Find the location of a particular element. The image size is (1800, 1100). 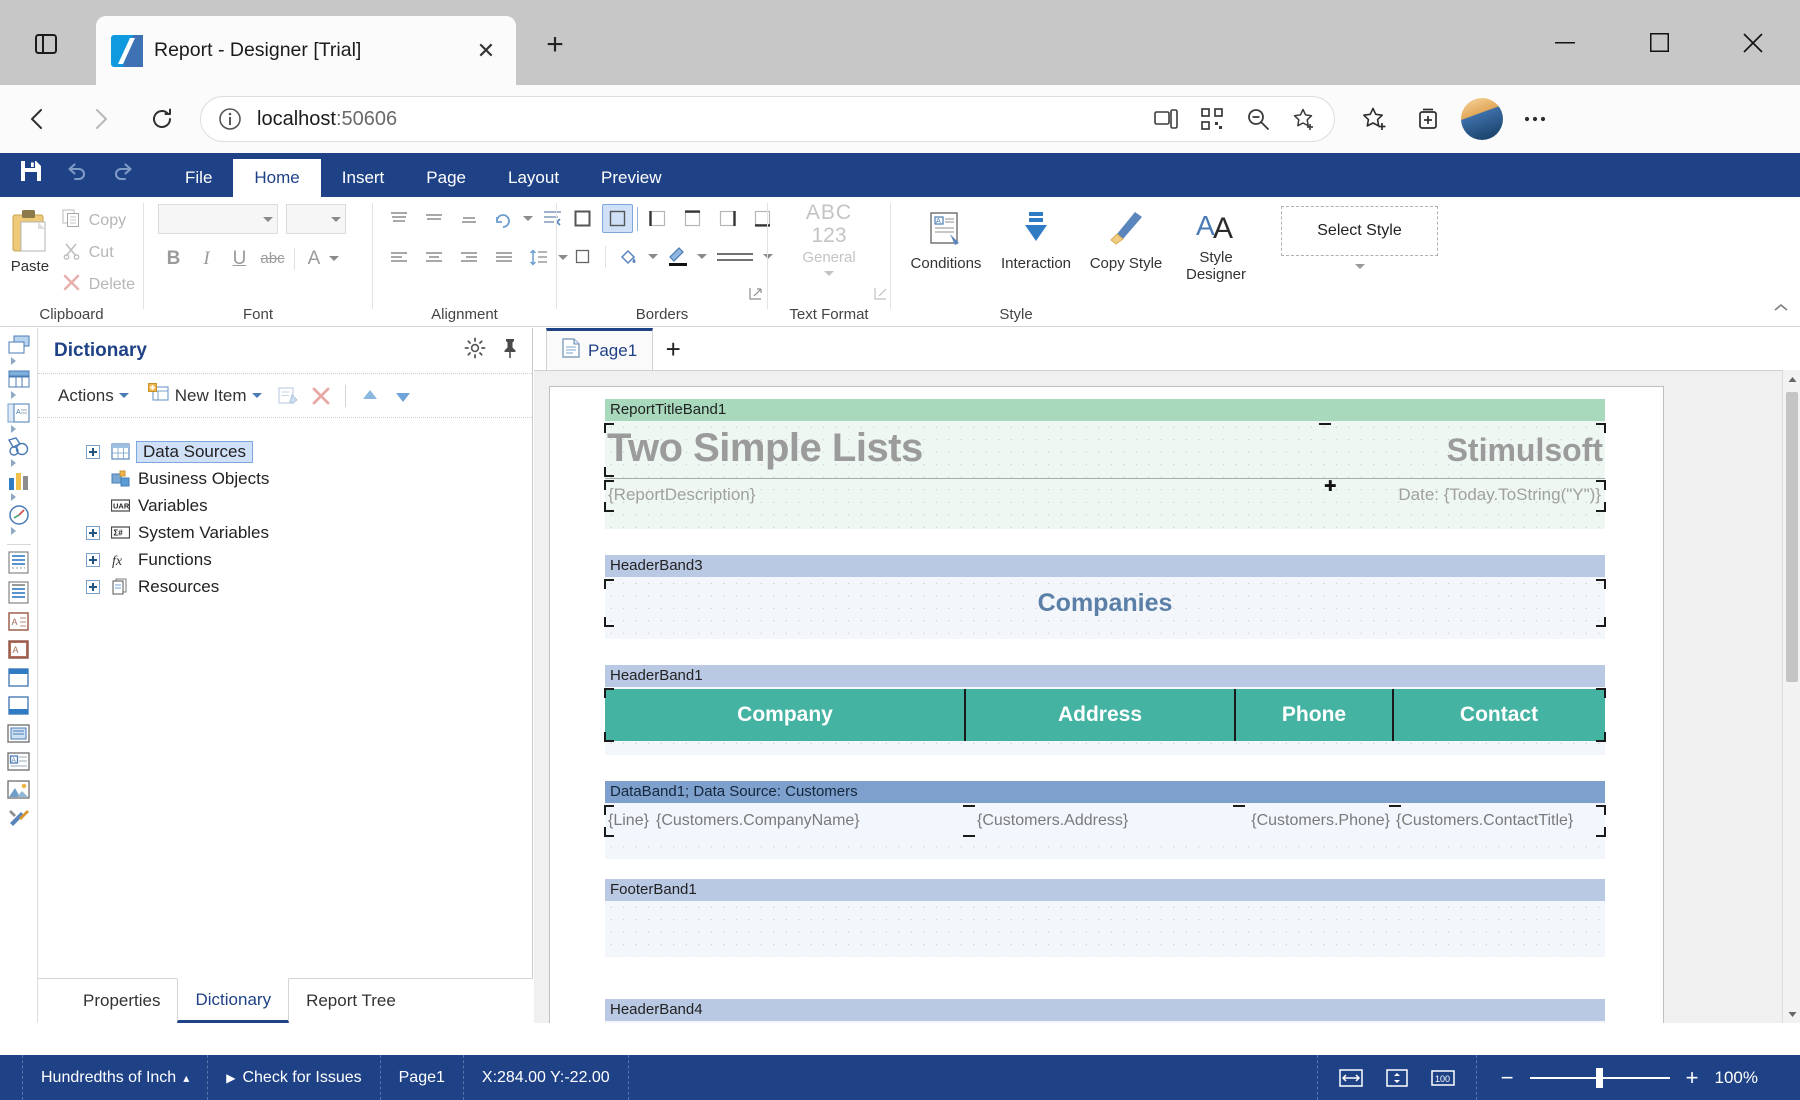

tree-item-business-objects: Business Objects is located at coordinates (309, 478).